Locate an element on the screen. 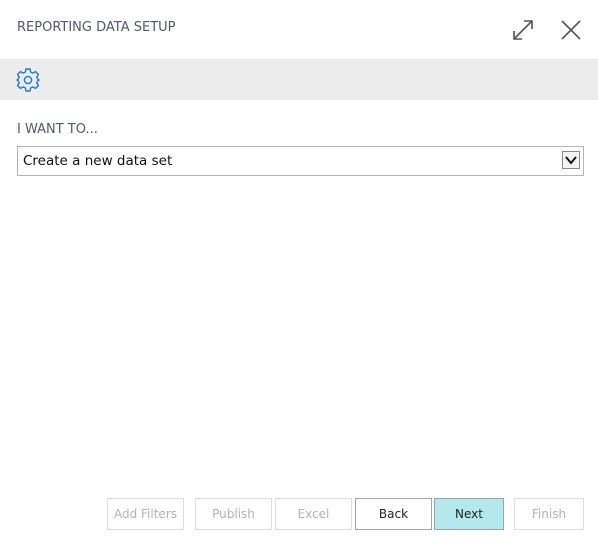 This screenshot has width=598, height=545. chevron-down-icon is located at coordinates (571, 160).